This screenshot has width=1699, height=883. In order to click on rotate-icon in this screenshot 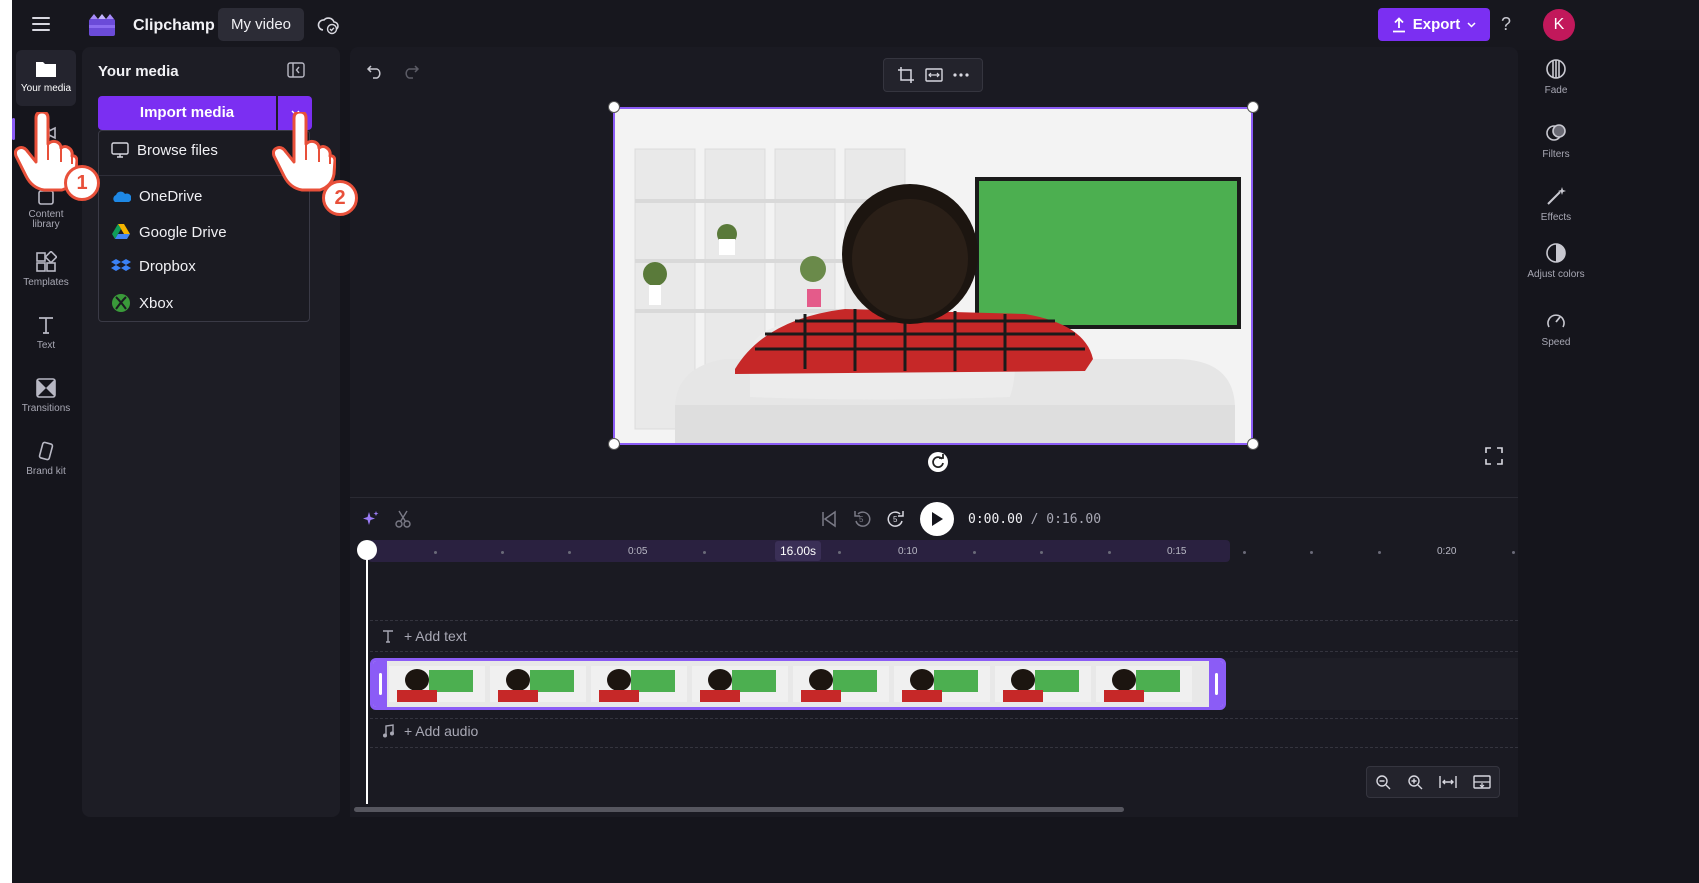, I will do `click(938, 462)`.